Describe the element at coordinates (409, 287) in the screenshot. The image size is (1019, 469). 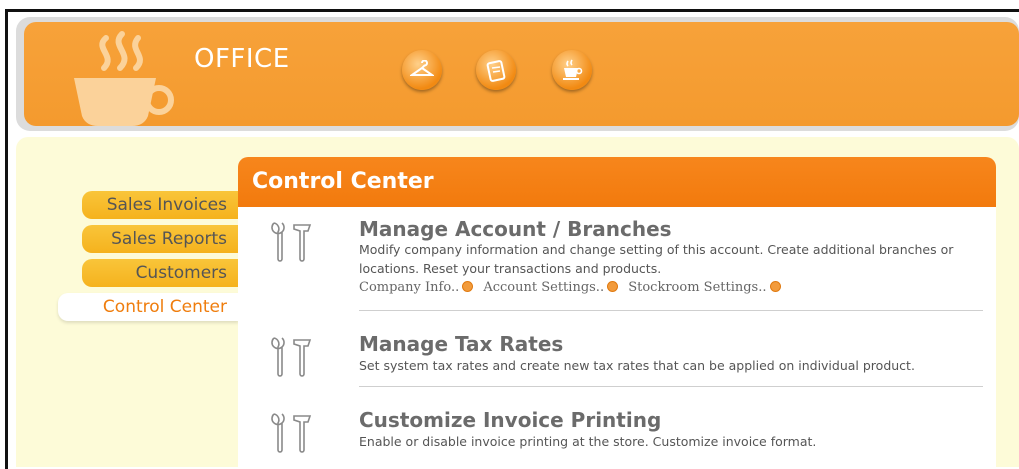
I see `company-info-link: Company Info..` at that location.